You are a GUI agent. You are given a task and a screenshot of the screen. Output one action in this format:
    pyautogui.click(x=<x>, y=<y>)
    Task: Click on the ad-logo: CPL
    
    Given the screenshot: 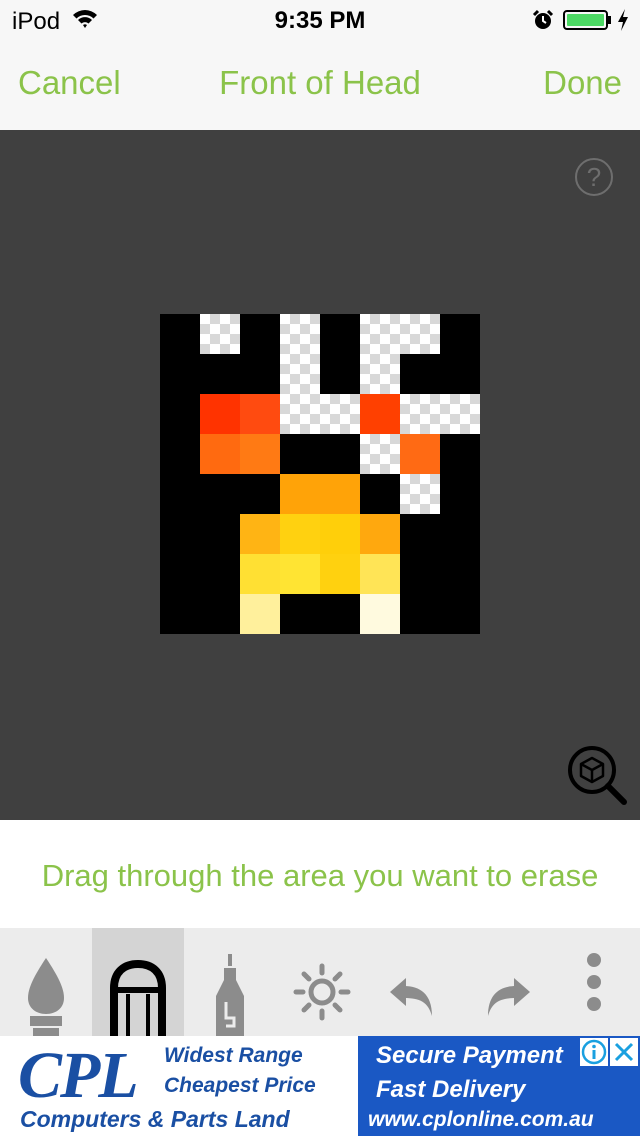 What is the action you would take?
    pyautogui.click(x=78, y=1075)
    